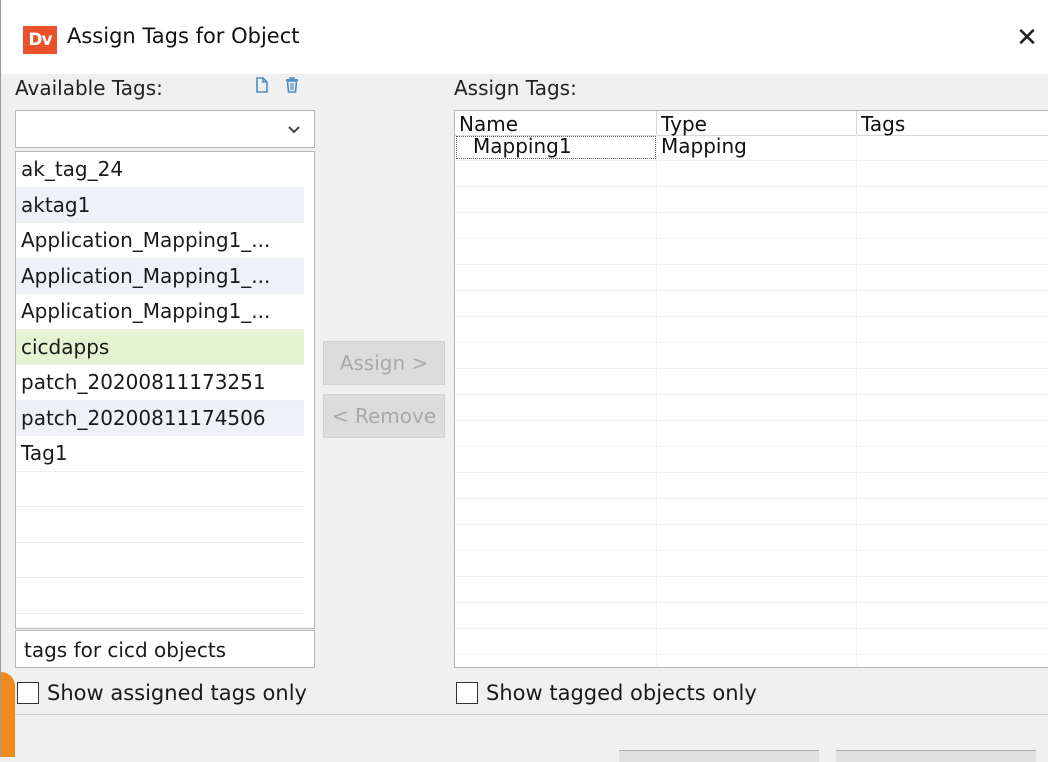  What do you see at coordinates (936, 756) in the screenshot?
I see `cancel-button` at bounding box center [936, 756].